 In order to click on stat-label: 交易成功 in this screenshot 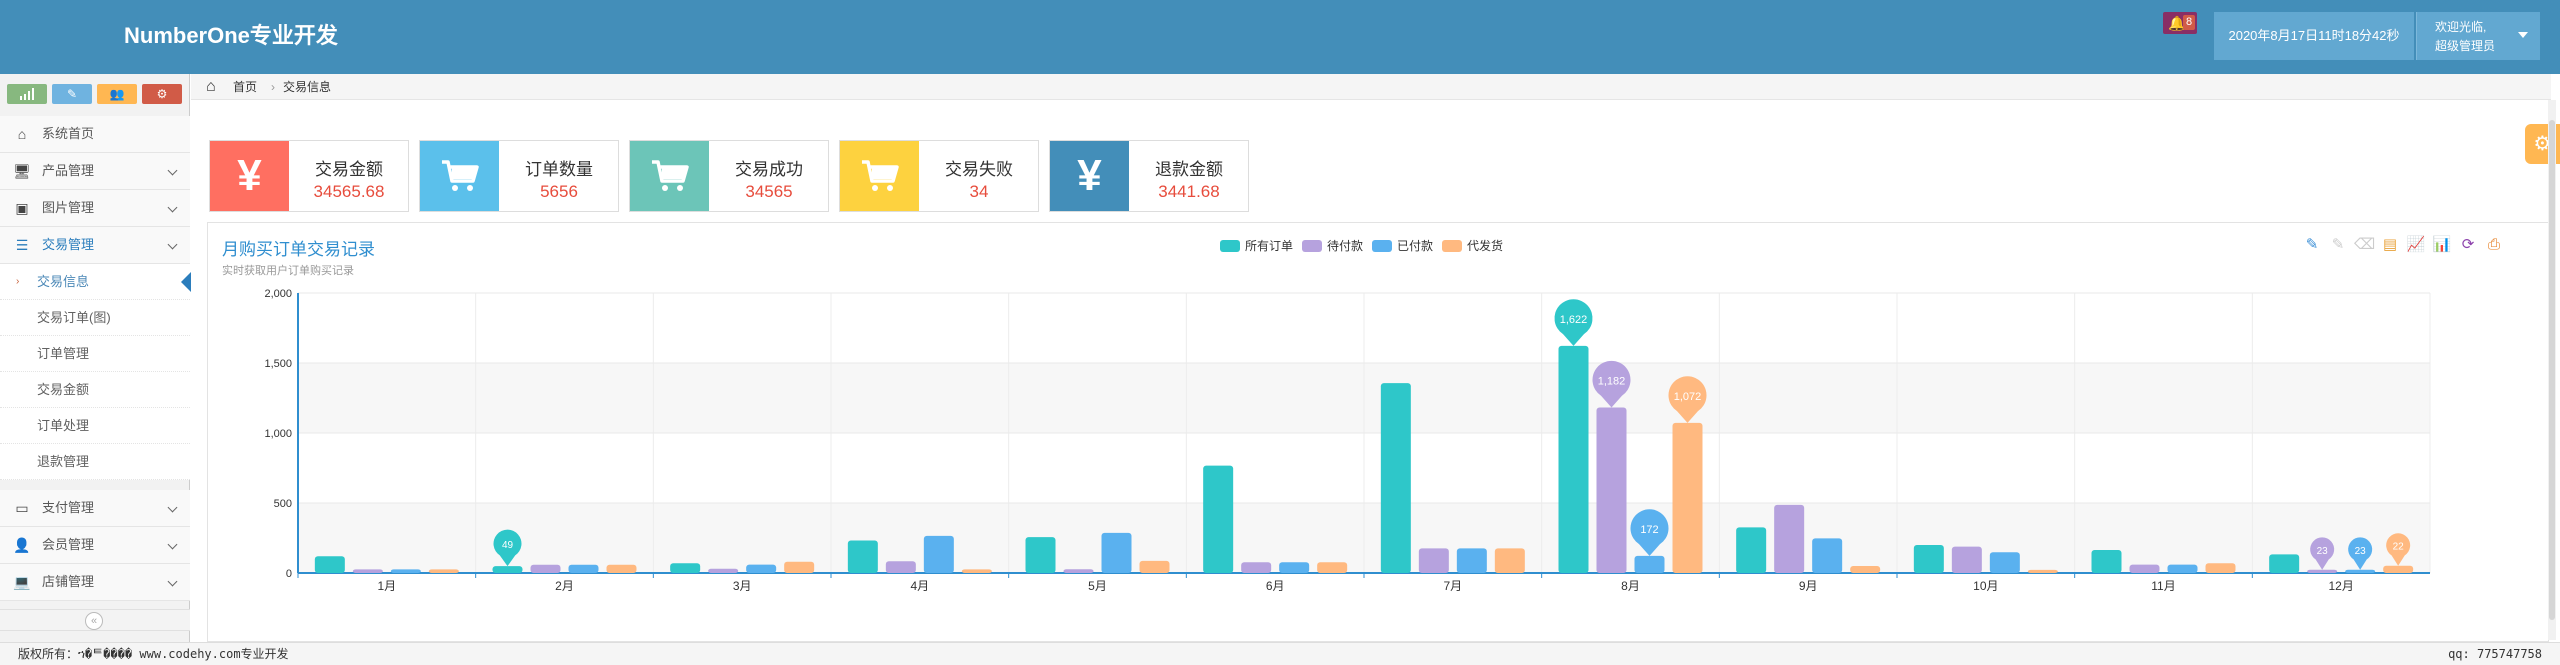, I will do `click(769, 169)`.